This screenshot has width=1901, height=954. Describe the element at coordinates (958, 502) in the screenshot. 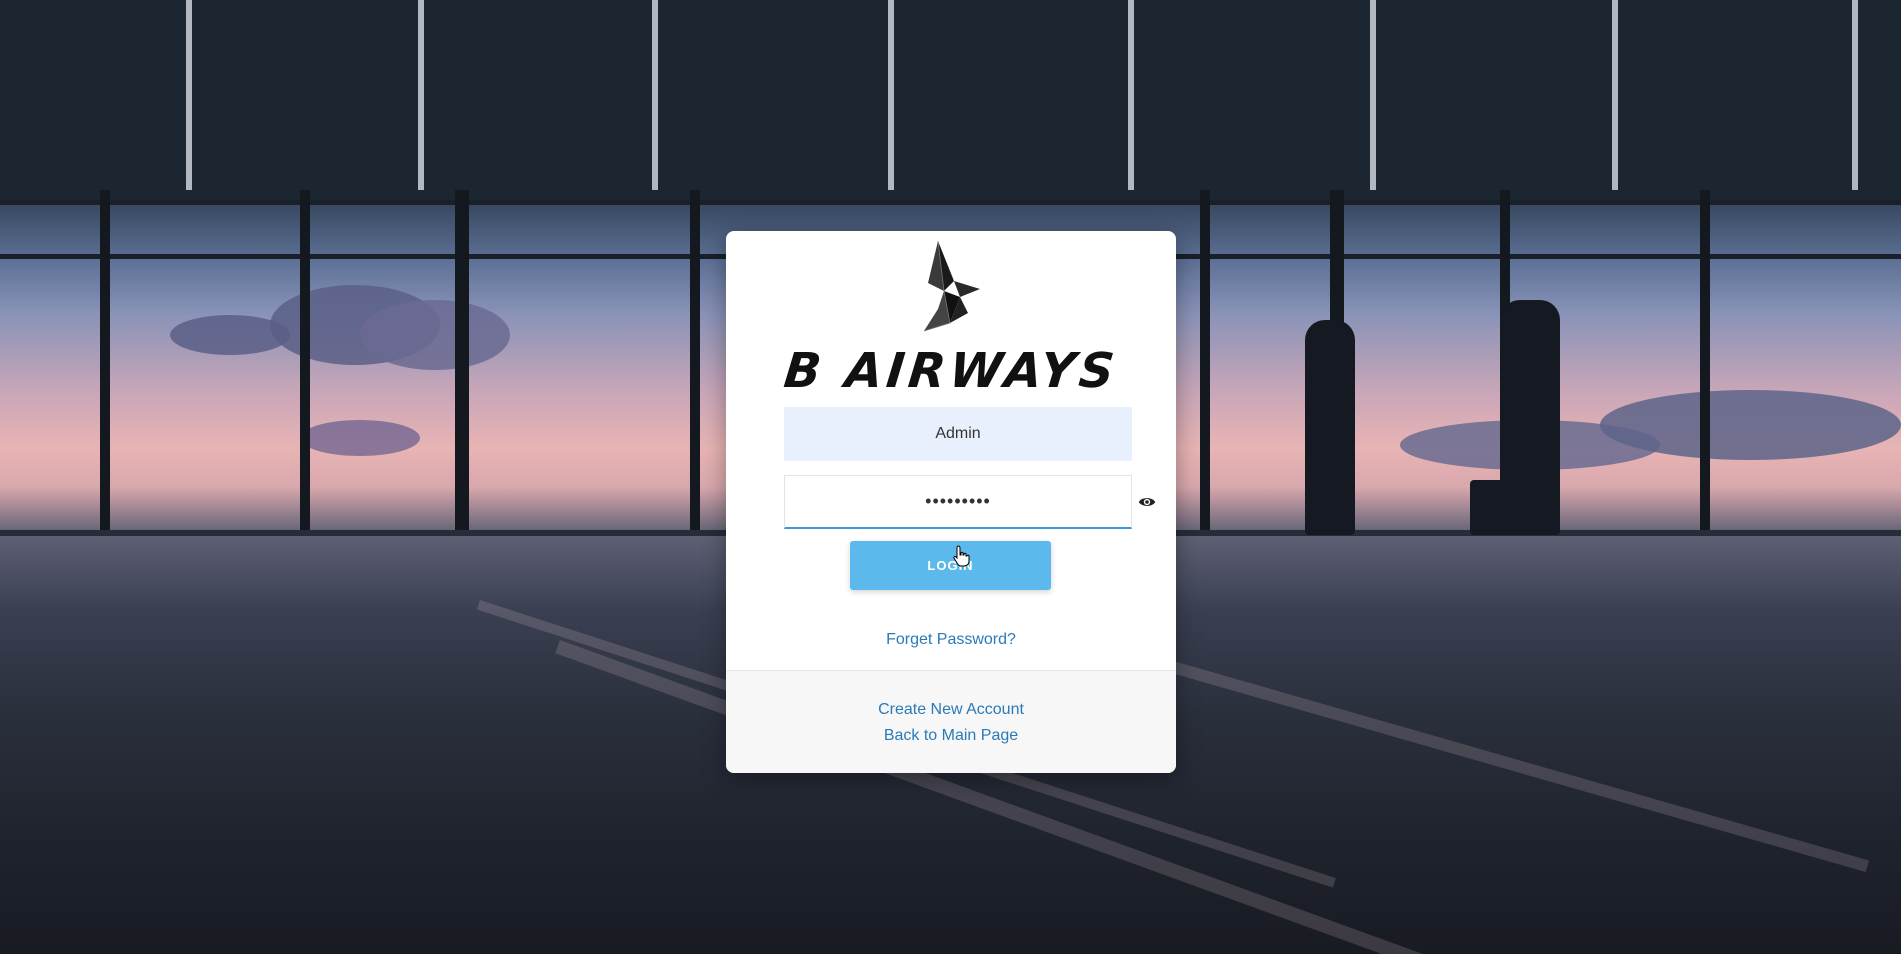

I see `password-input` at that location.